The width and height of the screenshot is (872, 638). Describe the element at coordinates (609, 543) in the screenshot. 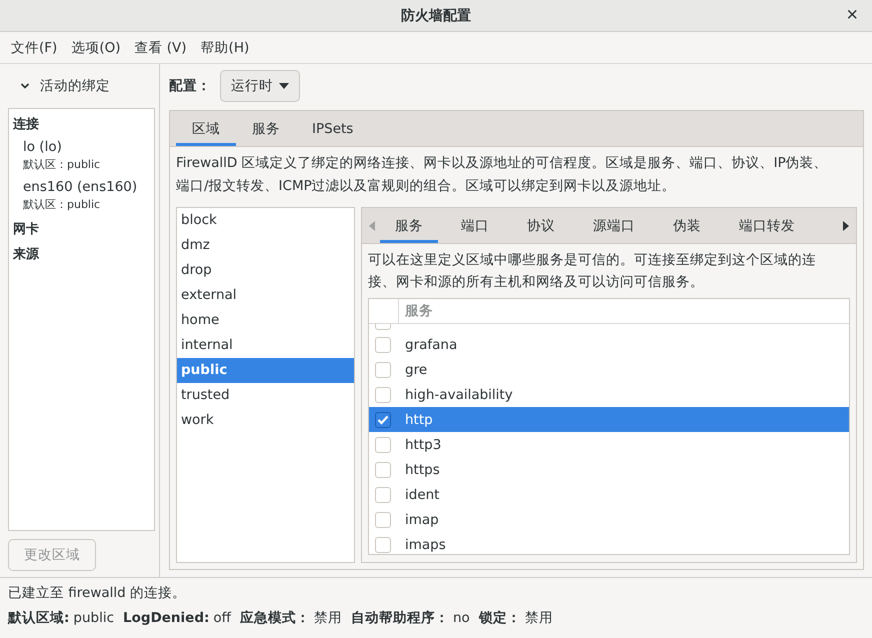

I see `service-row: imaps` at that location.